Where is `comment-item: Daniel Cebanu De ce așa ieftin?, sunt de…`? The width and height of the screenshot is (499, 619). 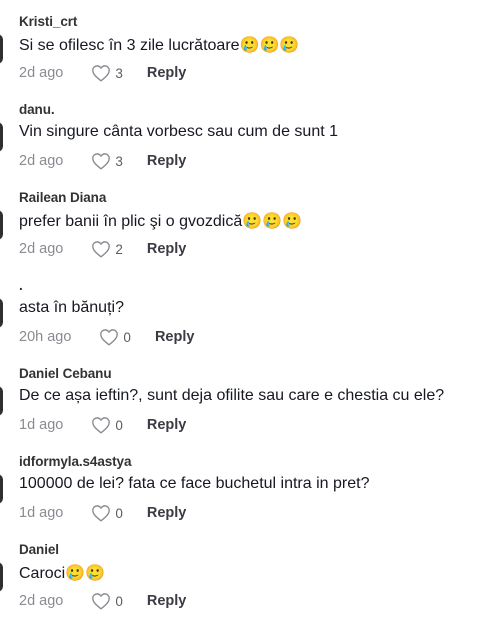 comment-item: Daniel Cebanu De ce așa ieftin?, sunt de… is located at coordinates (249, 408).